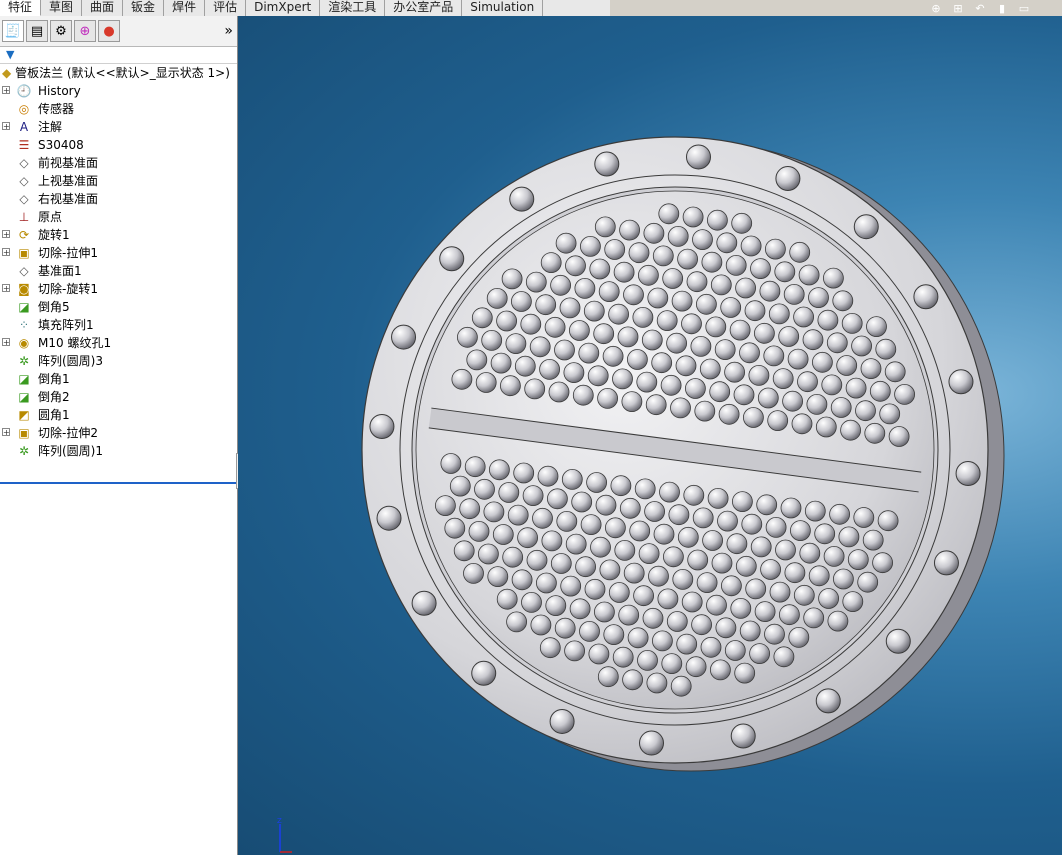 Image resolution: width=1062 pixels, height=855 pixels. What do you see at coordinates (118, 483) in the screenshot?
I see `rollback-bar` at bounding box center [118, 483].